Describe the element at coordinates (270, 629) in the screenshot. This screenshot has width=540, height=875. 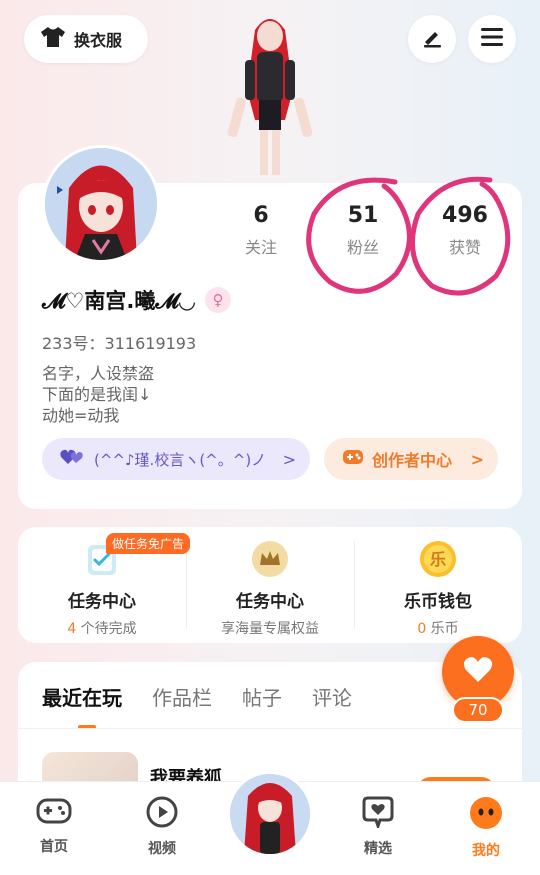
I see `task-subtitle: 享海量专属权益` at that location.